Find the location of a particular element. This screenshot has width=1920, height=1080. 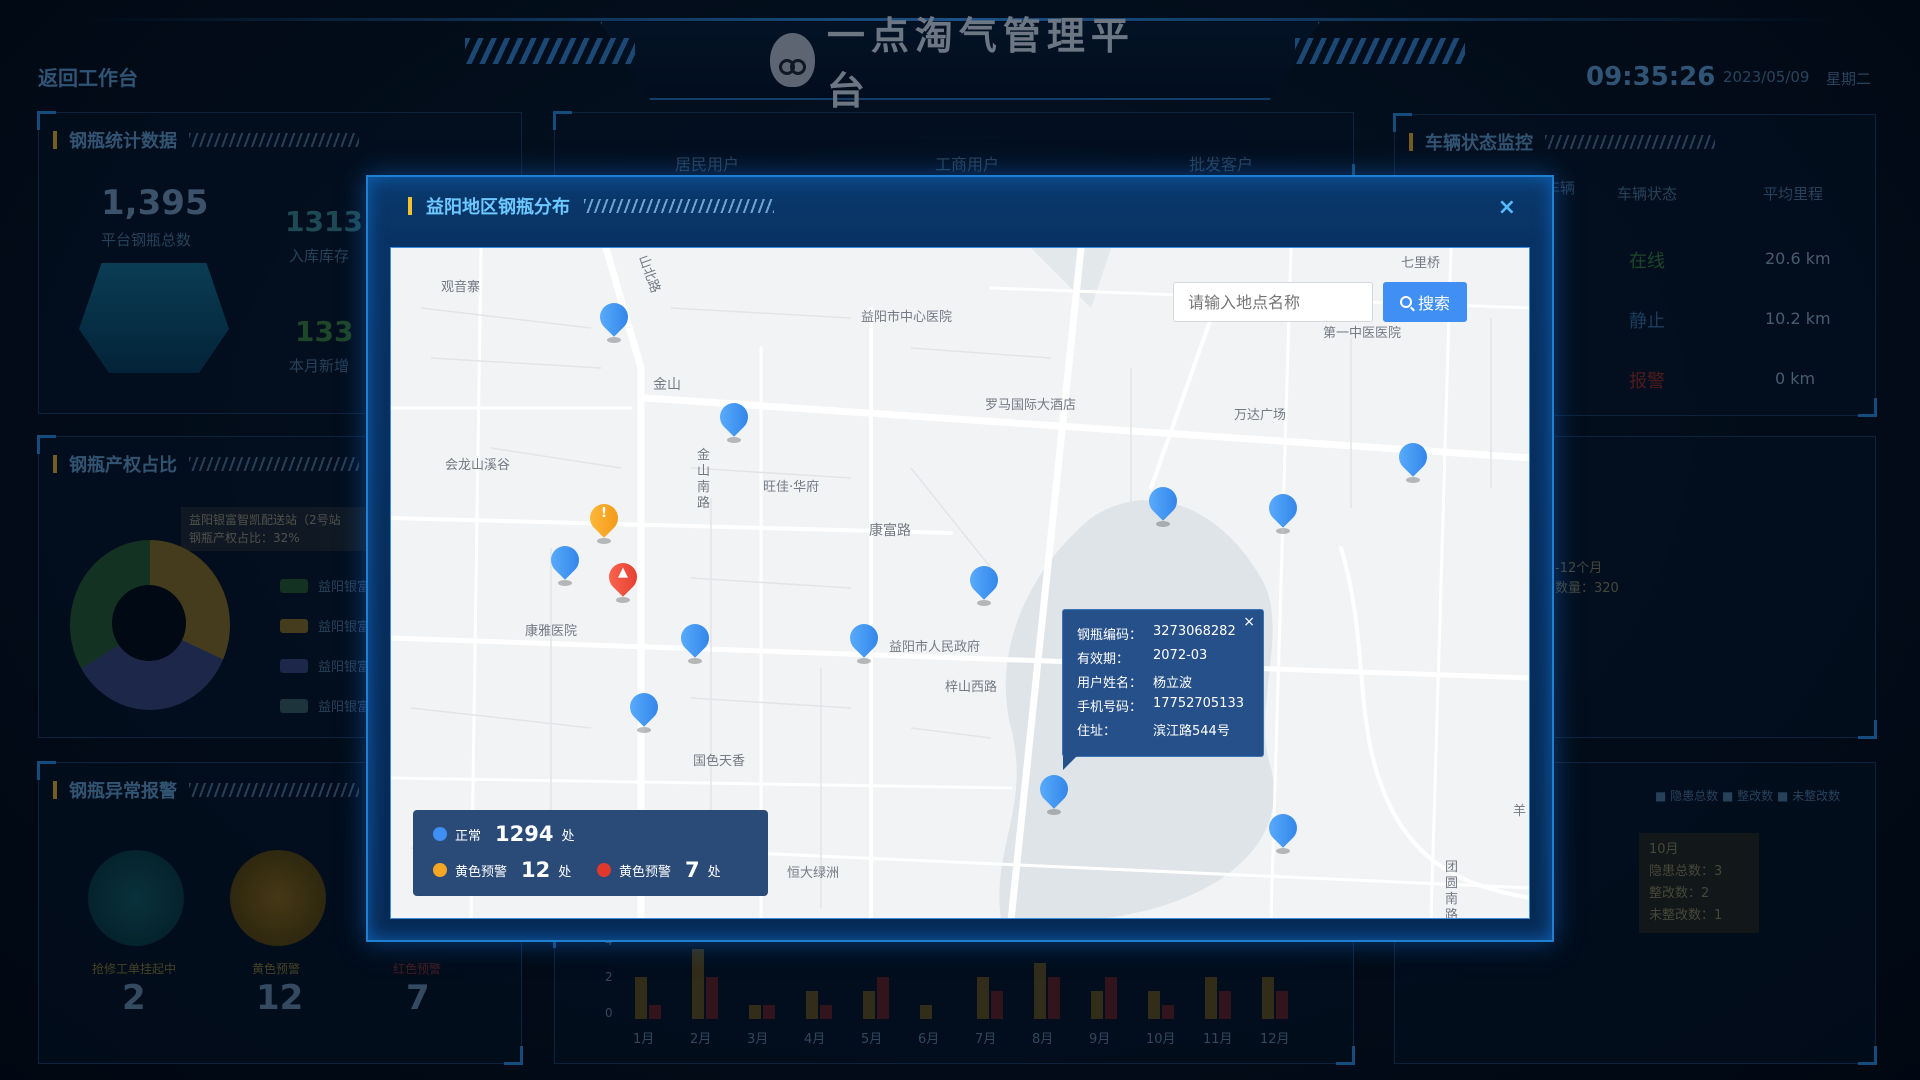

info-row: 用户姓名： 杨立波 is located at coordinates (1135, 683).